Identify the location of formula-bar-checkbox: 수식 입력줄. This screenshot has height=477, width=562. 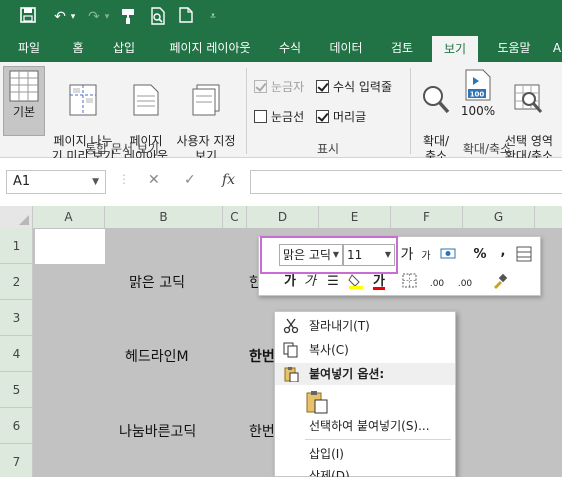
(354, 87).